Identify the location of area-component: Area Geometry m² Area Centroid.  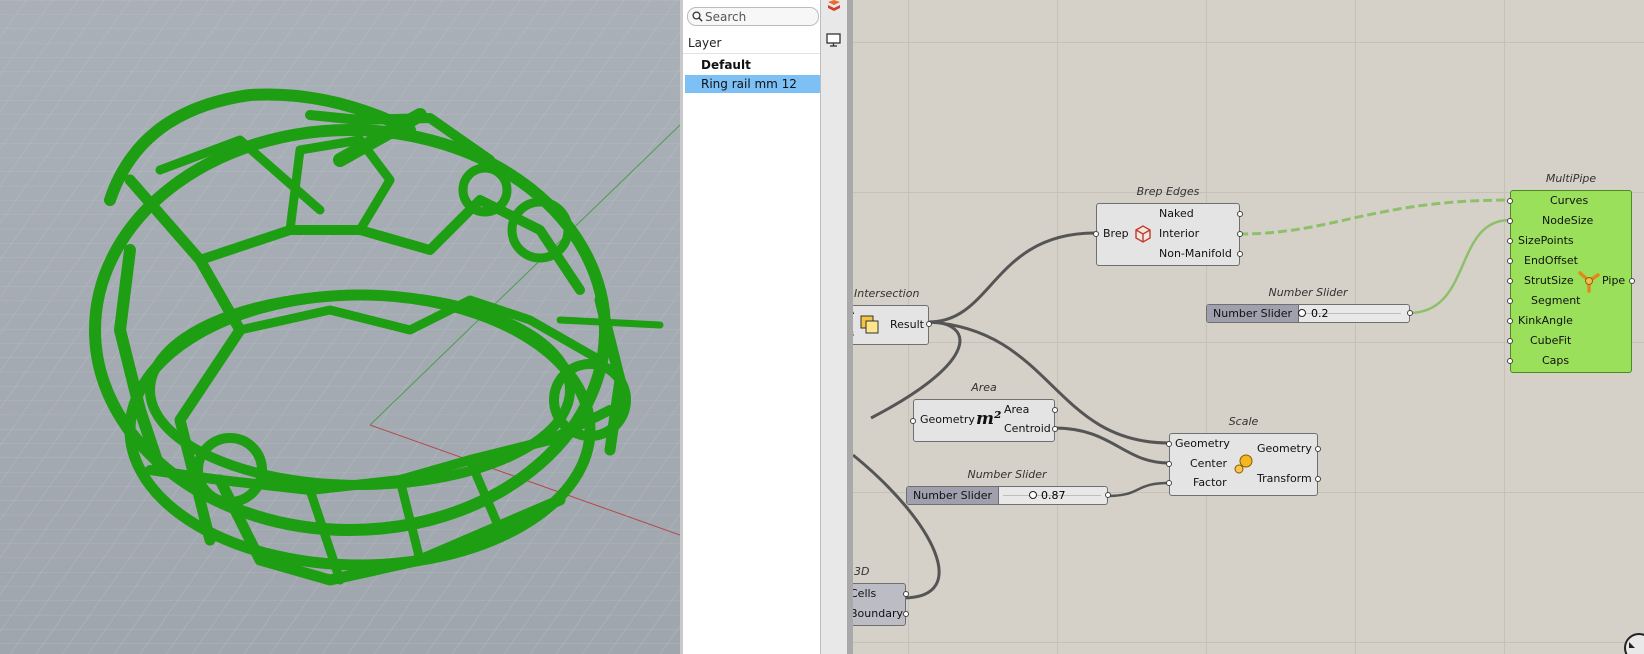
(984, 411).